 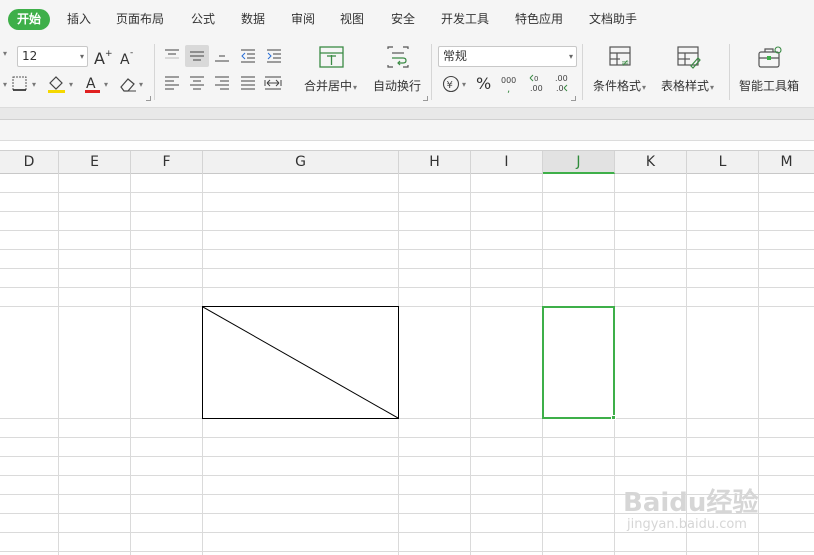 What do you see at coordinates (613, 417) in the screenshot?
I see `fill-handle` at bounding box center [613, 417].